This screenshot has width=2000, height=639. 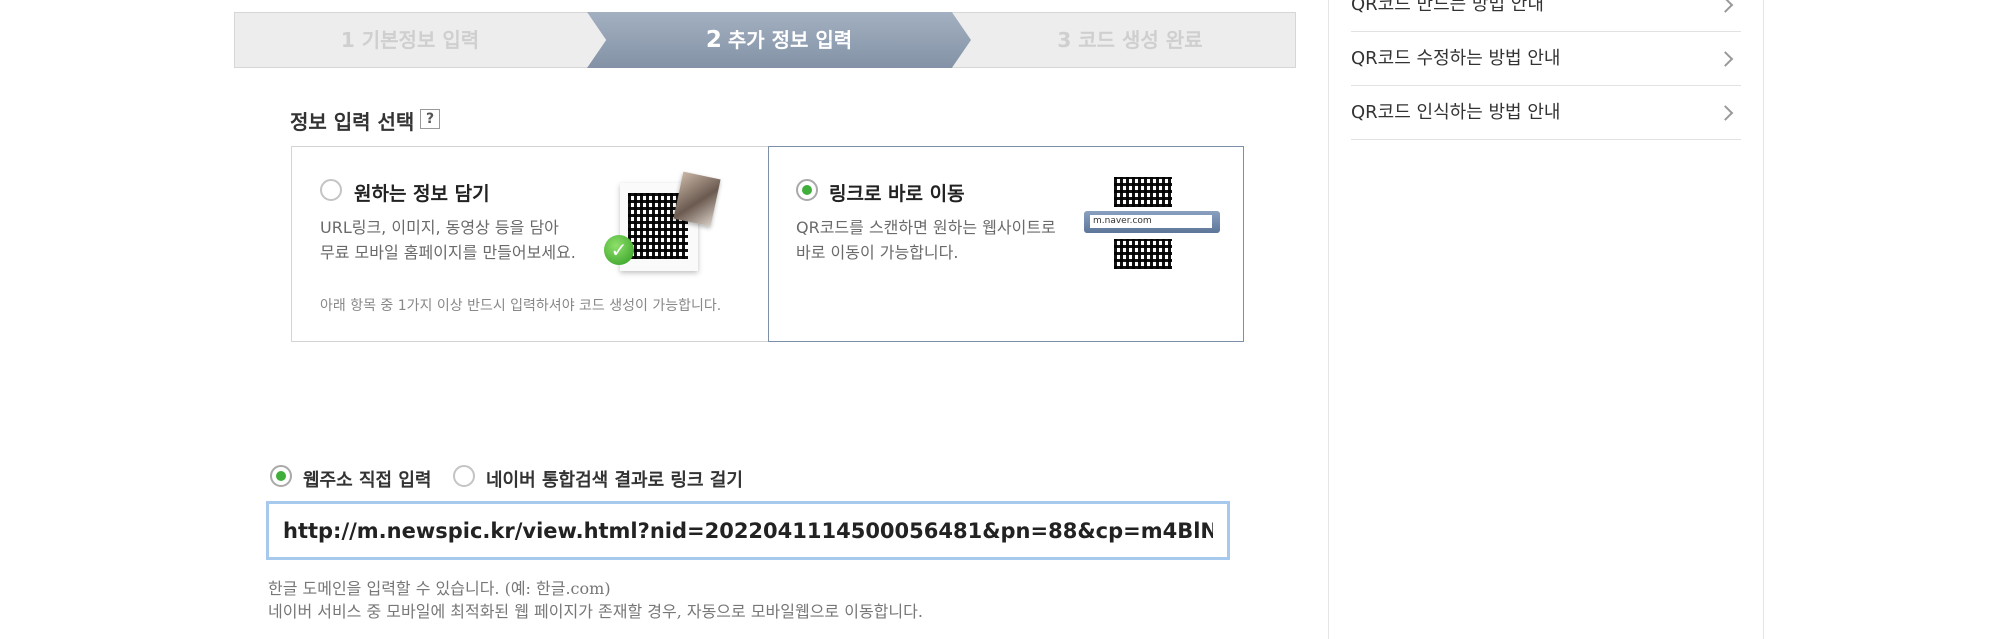 What do you see at coordinates (946, 240) in the screenshot?
I see `option-desc-direct-link: QR코드를 스캔하면 원하는 웹사이트로 바로 이동이 가능합니다.` at bounding box center [946, 240].